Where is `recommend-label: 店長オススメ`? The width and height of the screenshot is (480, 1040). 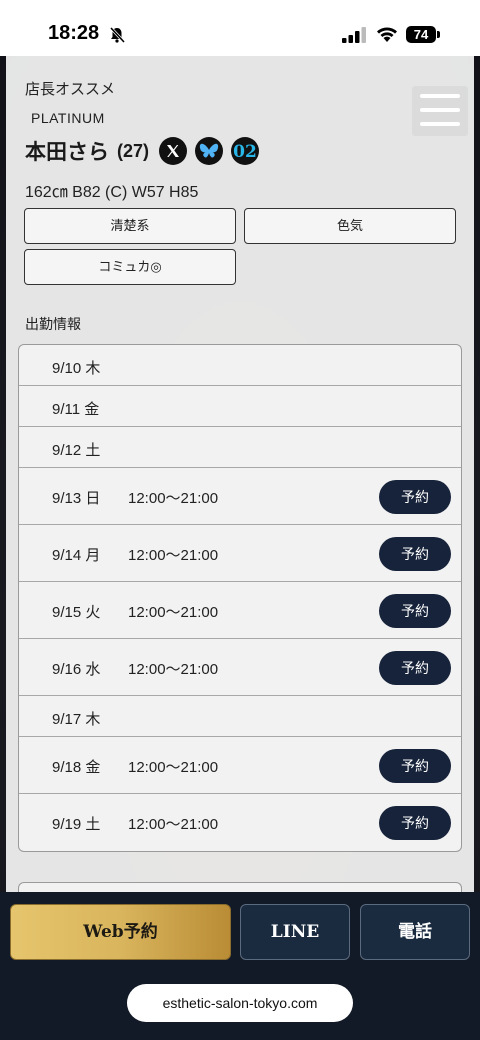
recommend-label: 店長オススメ is located at coordinates (70, 89).